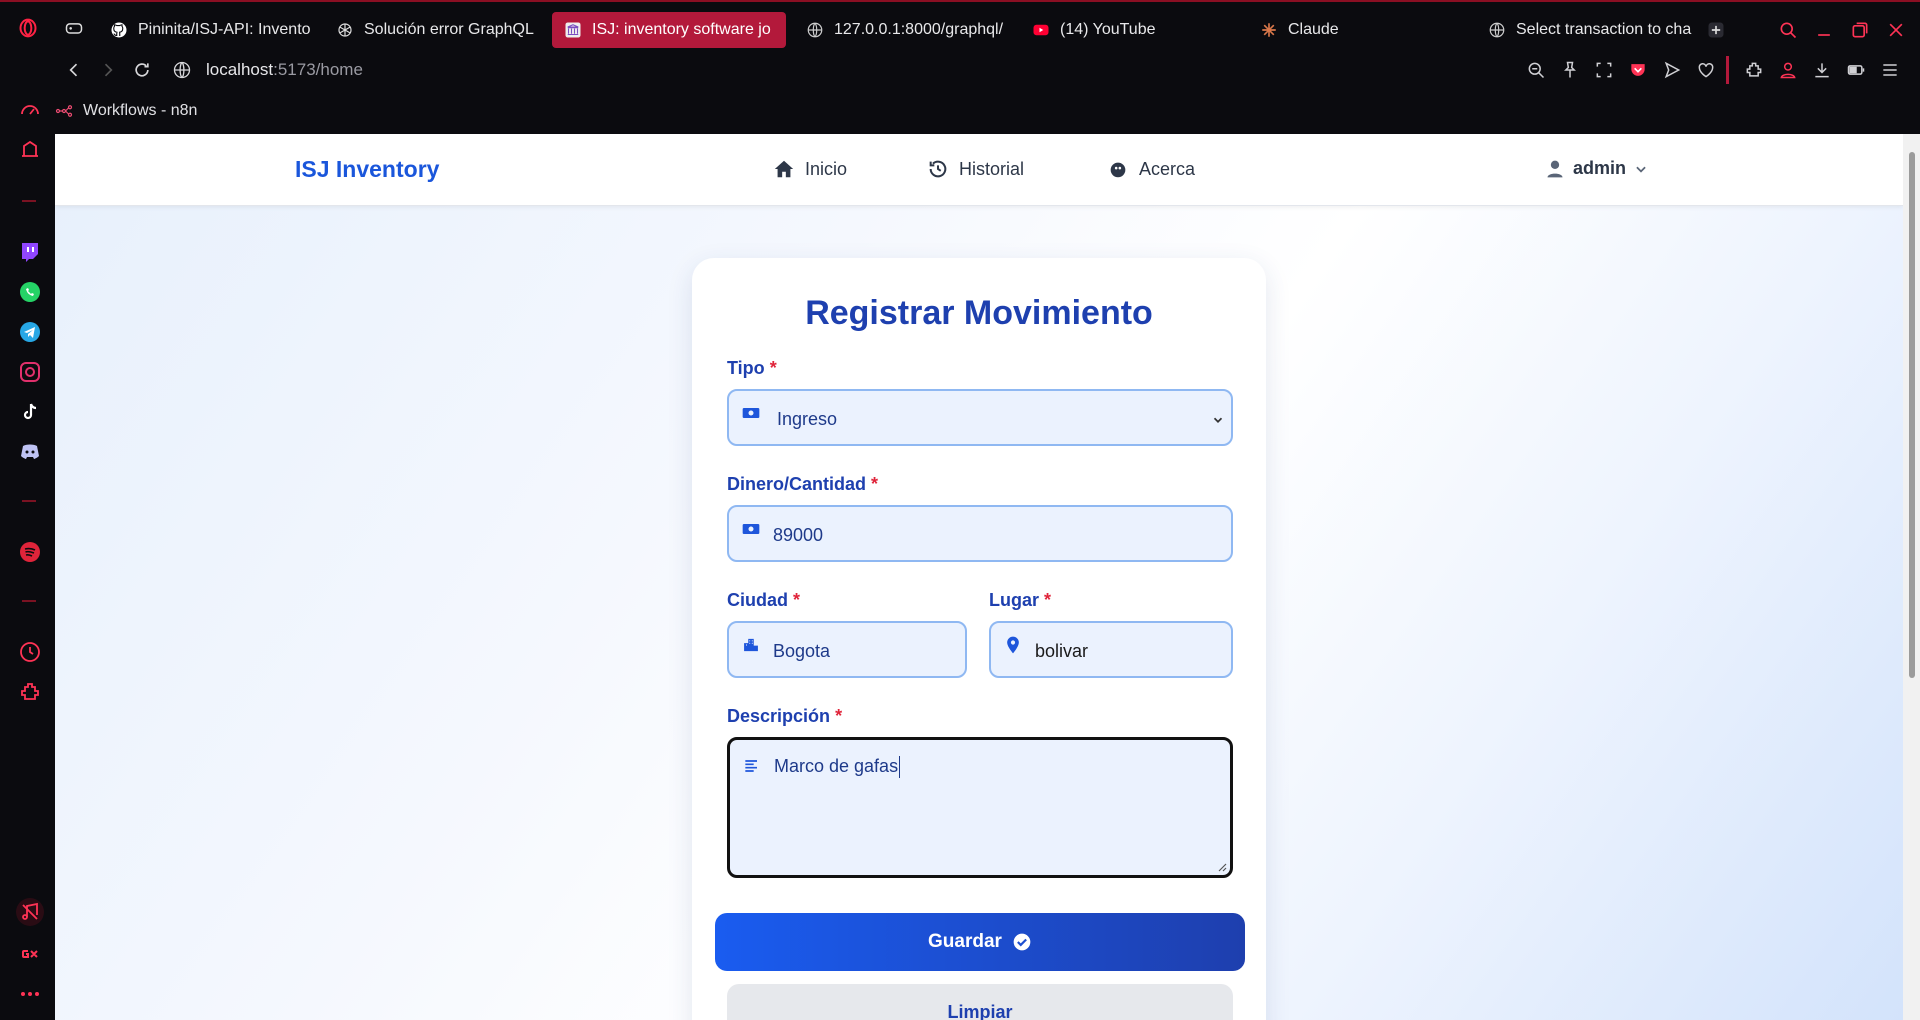 This screenshot has height=1020, width=1920. I want to click on lugar-label: Lugar *, so click(1020, 600).